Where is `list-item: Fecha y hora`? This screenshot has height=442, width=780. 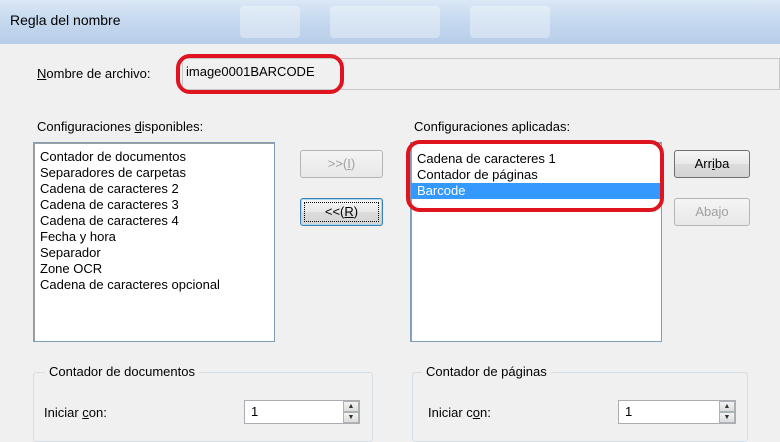
list-item: Fecha y hora is located at coordinates (154, 237).